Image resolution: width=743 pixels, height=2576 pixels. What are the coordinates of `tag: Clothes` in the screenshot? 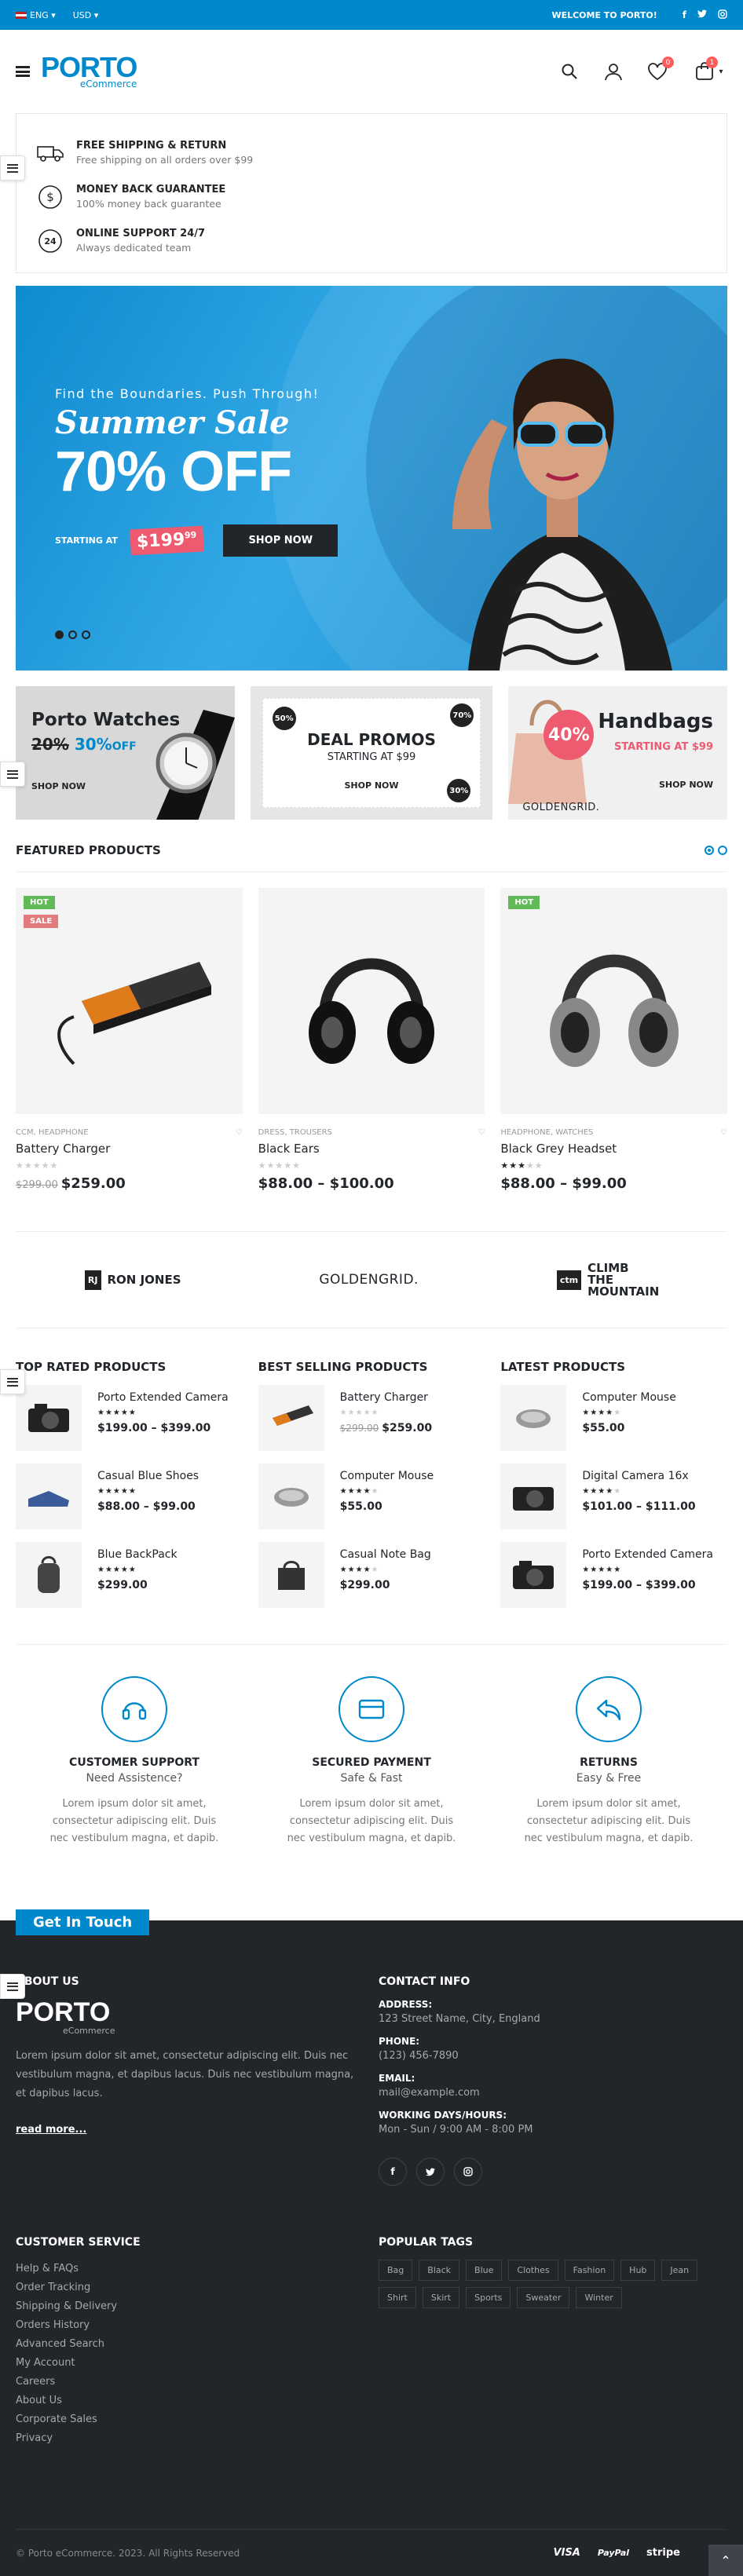 It's located at (533, 2270).